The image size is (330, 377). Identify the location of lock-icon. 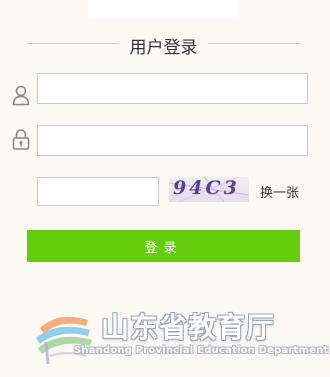
(21, 139).